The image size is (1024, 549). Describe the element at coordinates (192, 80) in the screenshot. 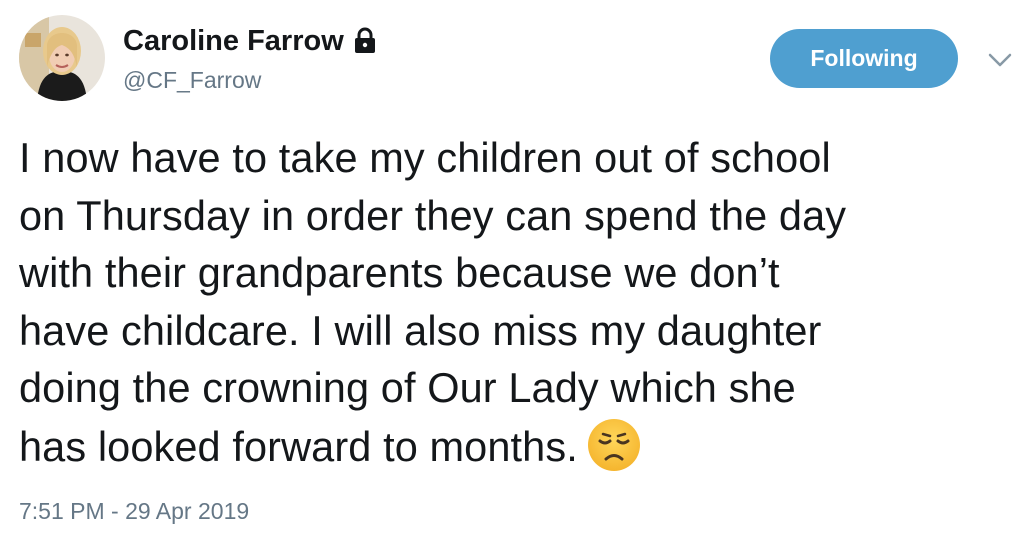

I see `user-handle: @CF_Farrow` at that location.